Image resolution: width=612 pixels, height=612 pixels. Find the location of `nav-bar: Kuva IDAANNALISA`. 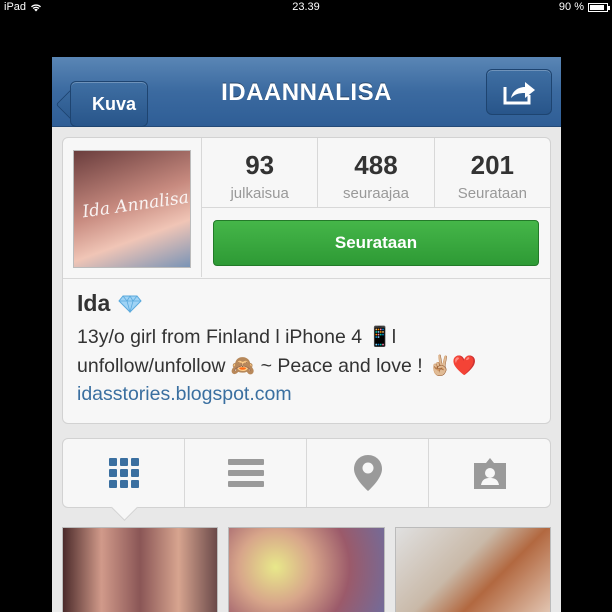

nav-bar: Kuva IDAANNALISA is located at coordinates (306, 92).